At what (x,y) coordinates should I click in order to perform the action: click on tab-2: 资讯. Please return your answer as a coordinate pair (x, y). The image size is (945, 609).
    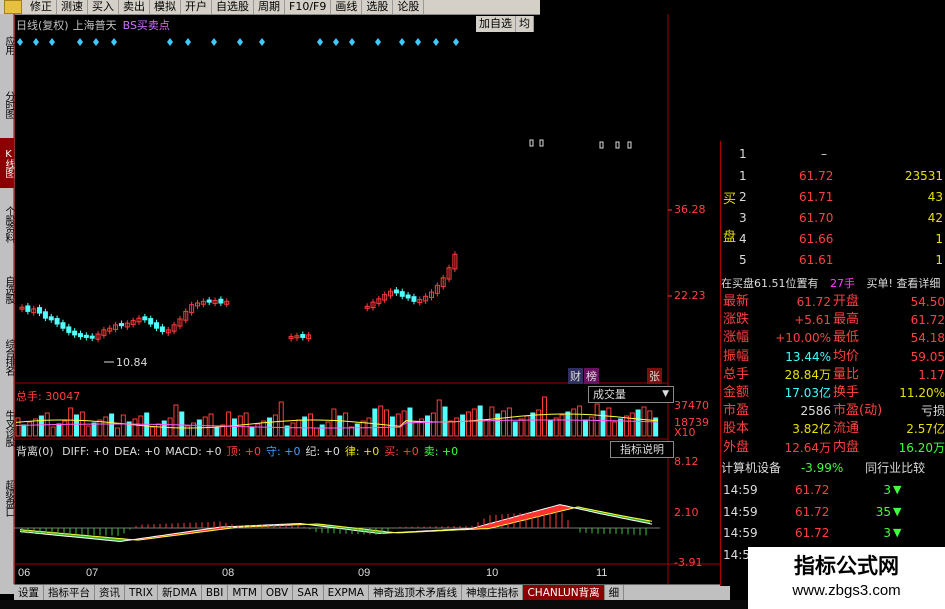
    Looking at the image, I should click on (110, 593).